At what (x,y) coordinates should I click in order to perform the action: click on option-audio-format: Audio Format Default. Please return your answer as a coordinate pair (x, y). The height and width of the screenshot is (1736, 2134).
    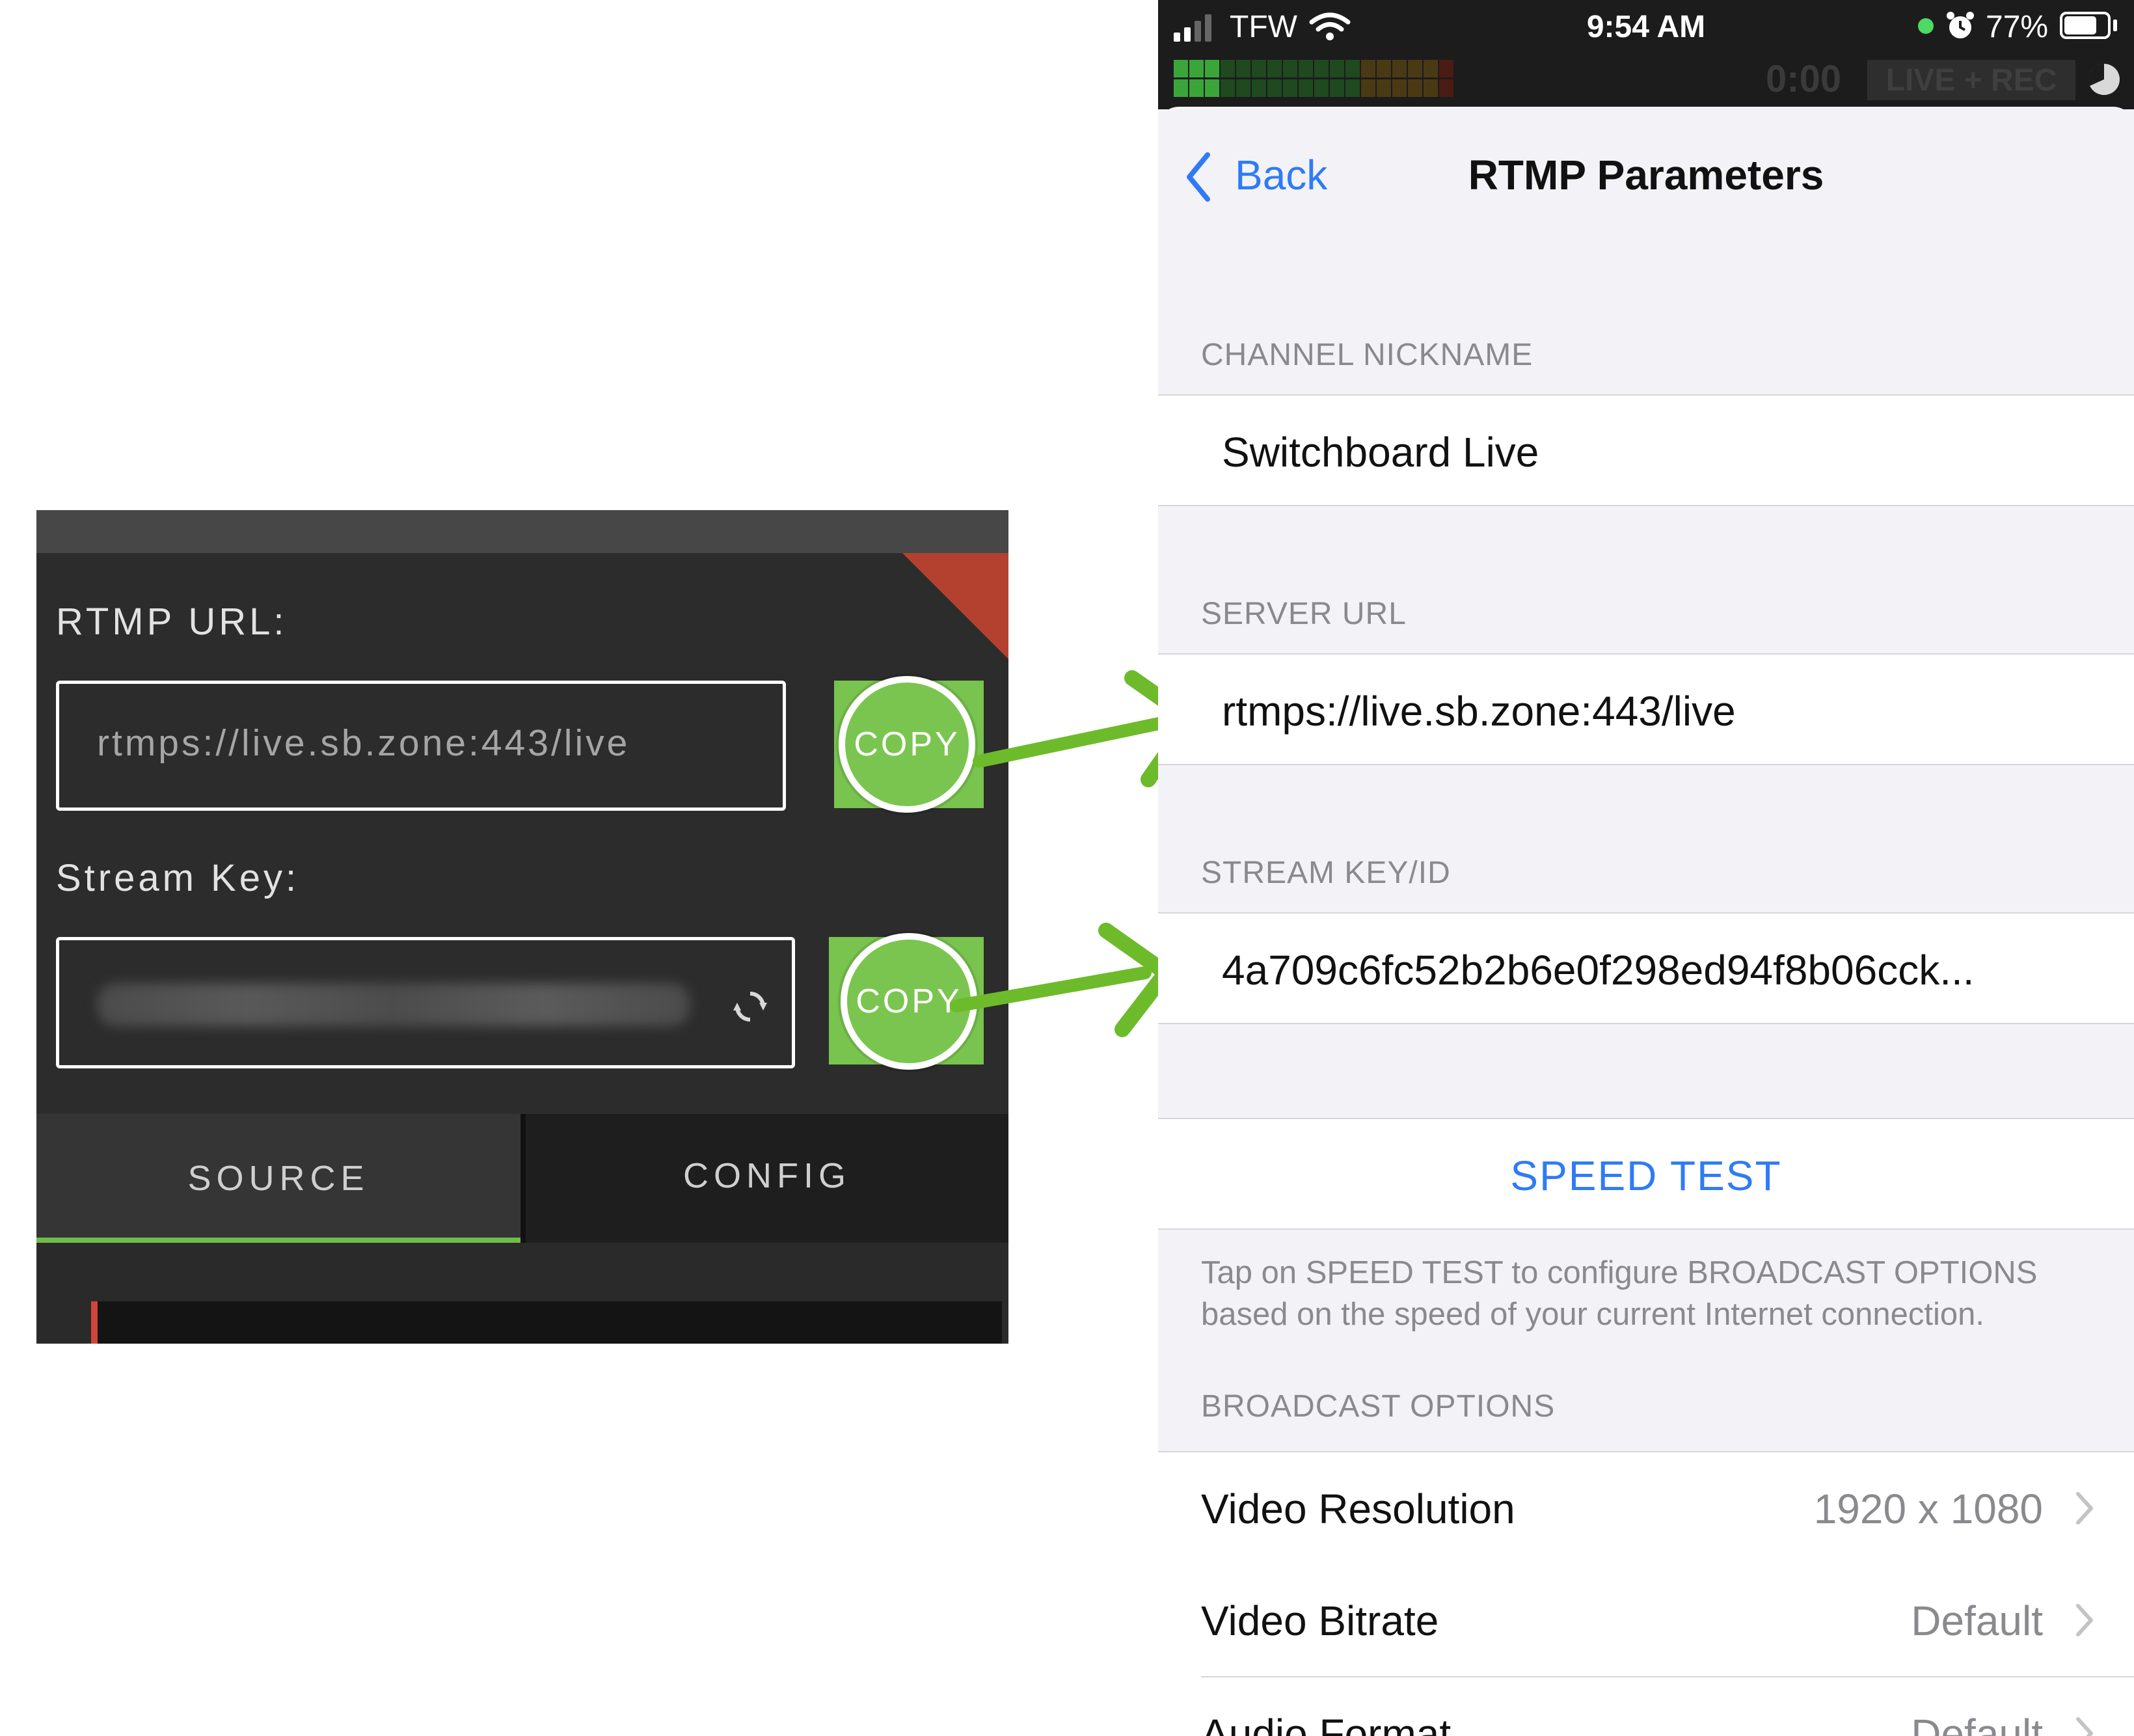
    Looking at the image, I should click on (1646, 1707).